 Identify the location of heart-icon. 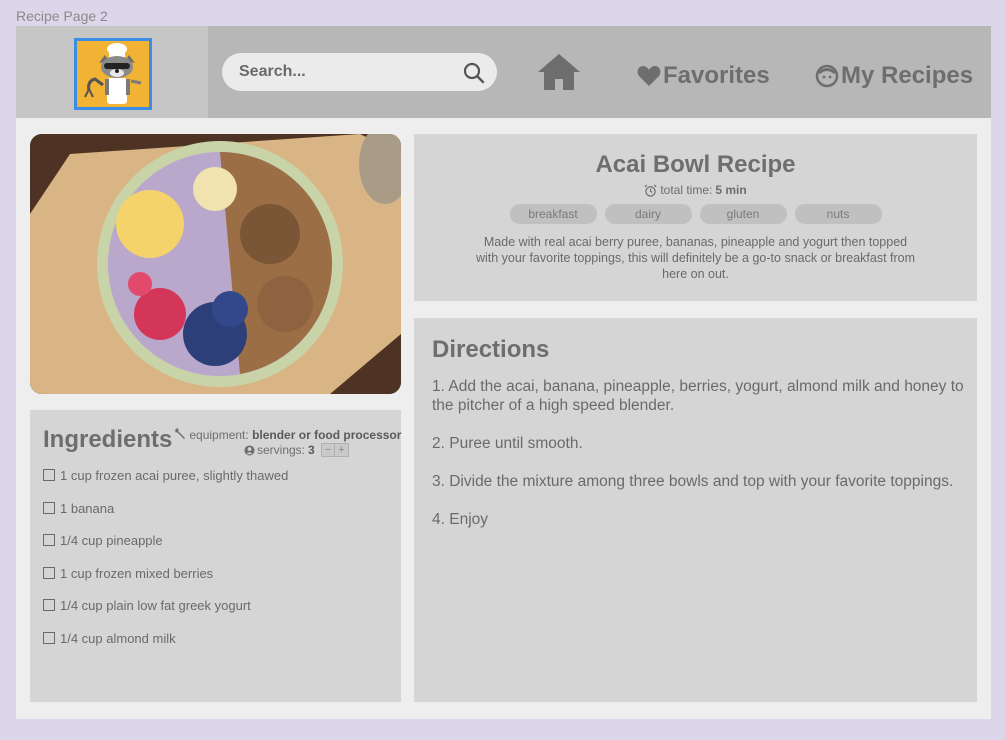
(649, 76).